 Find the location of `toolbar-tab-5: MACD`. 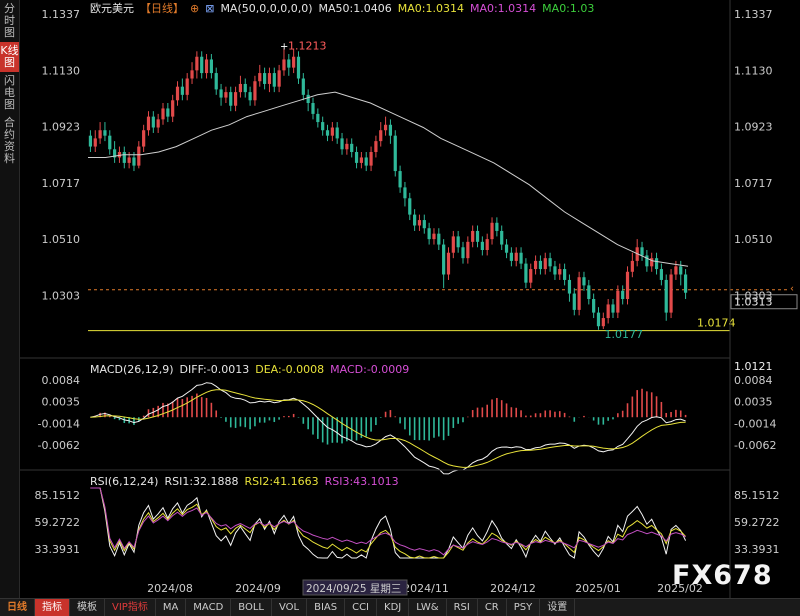

toolbar-tab-5: MACD is located at coordinates (209, 607).